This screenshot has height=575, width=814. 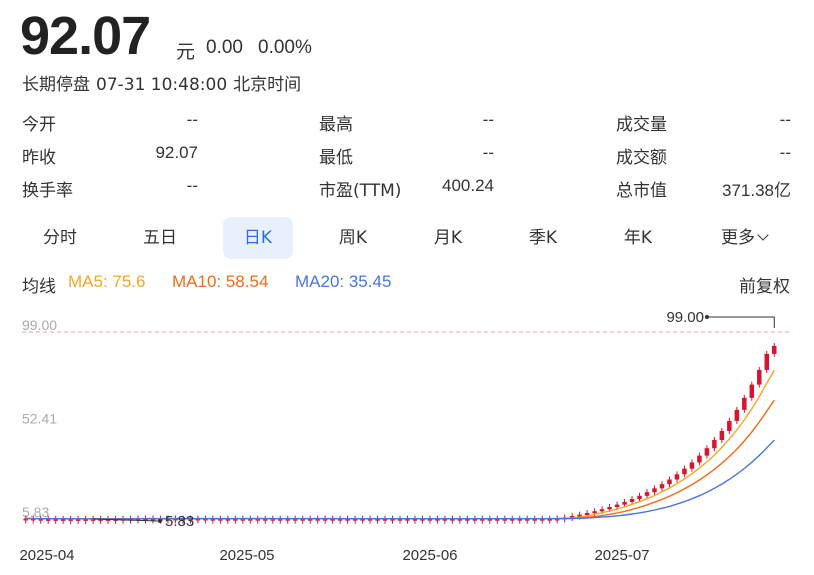 What do you see at coordinates (638, 238) in the screenshot?
I see `tab-yearly-k: 年K` at bounding box center [638, 238].